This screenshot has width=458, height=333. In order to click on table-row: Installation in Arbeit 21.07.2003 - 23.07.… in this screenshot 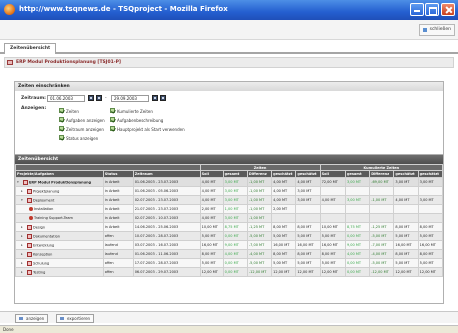, I will do `click(229, 209)`.